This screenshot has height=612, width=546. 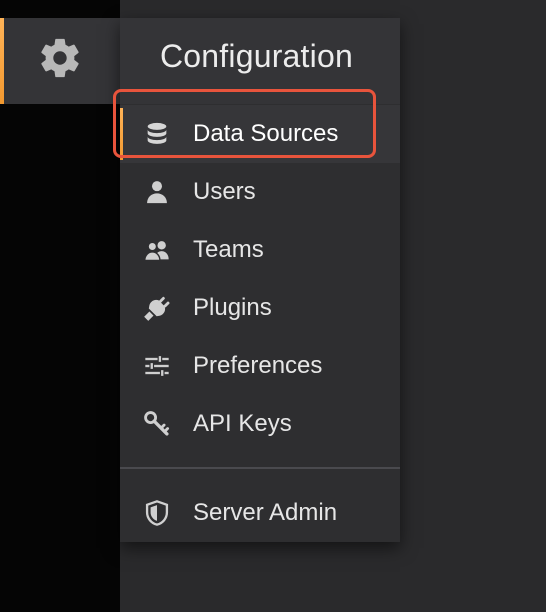 What do you see at coordinates (157, 424) in the screenshot?
I see `key-icon` at bounding box center [157, 424].